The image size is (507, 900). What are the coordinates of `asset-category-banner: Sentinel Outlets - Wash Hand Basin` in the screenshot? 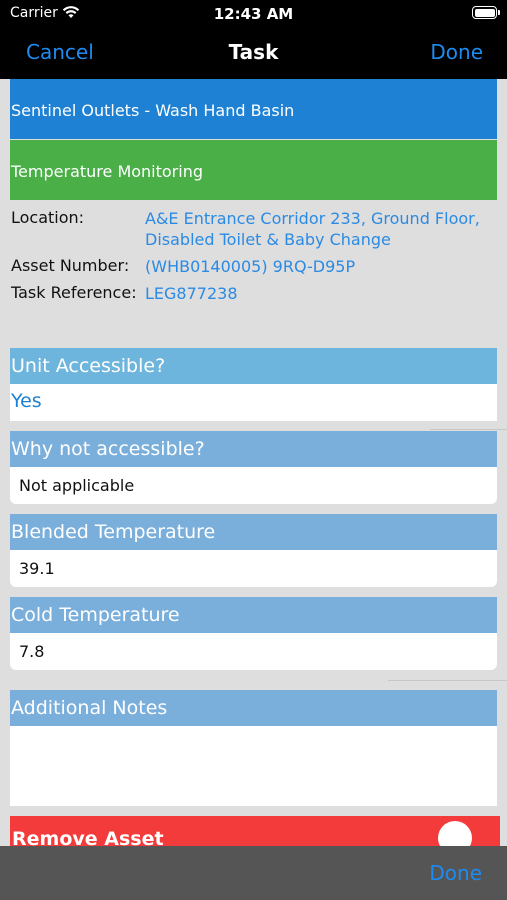 It's located at (253, 109).